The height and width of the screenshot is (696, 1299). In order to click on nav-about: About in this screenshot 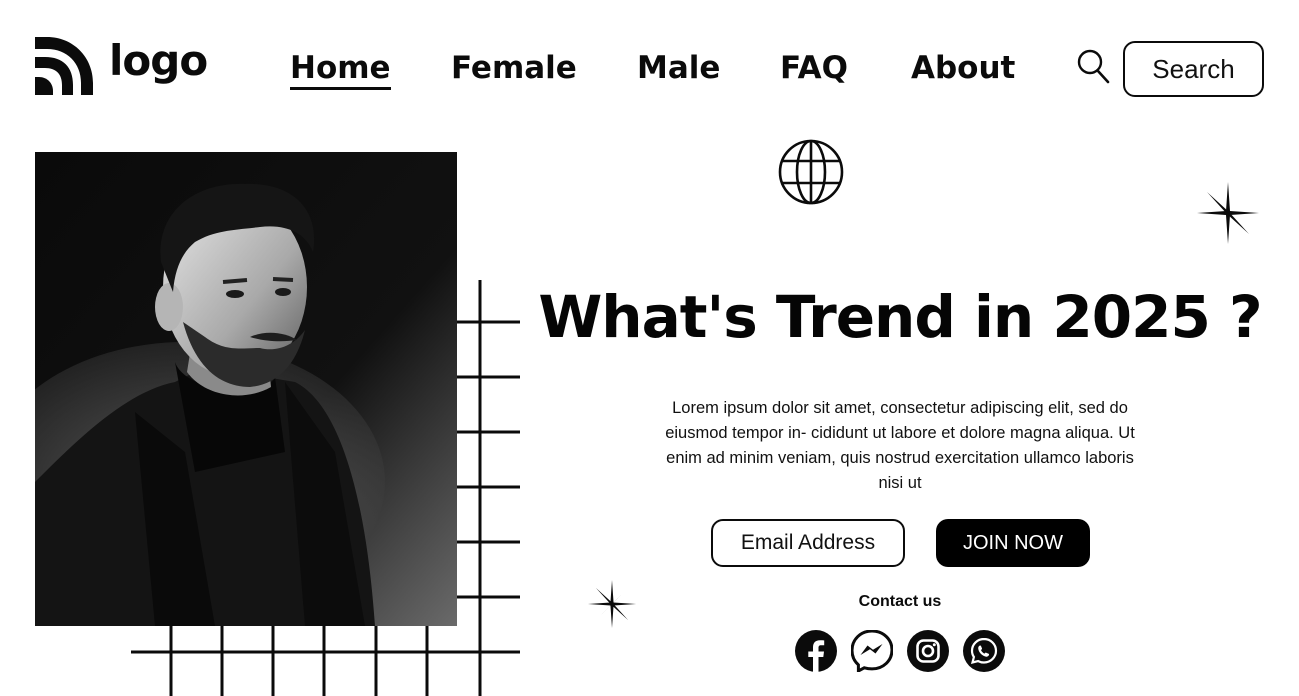, I will do `click(963, 68)`.